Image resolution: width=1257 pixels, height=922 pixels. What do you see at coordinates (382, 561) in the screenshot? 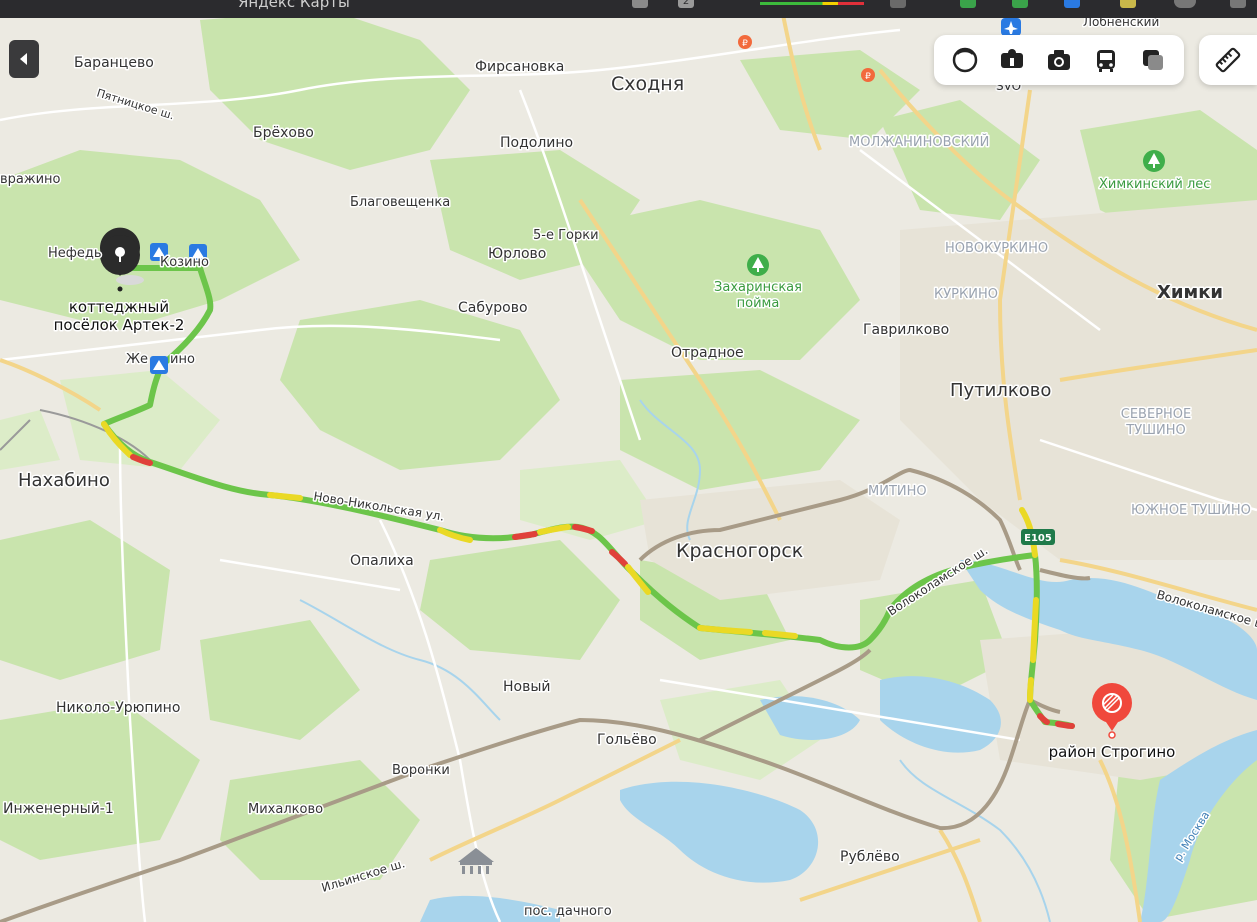
I see `place-label: Опалиха` at bounding box center [382, 561].